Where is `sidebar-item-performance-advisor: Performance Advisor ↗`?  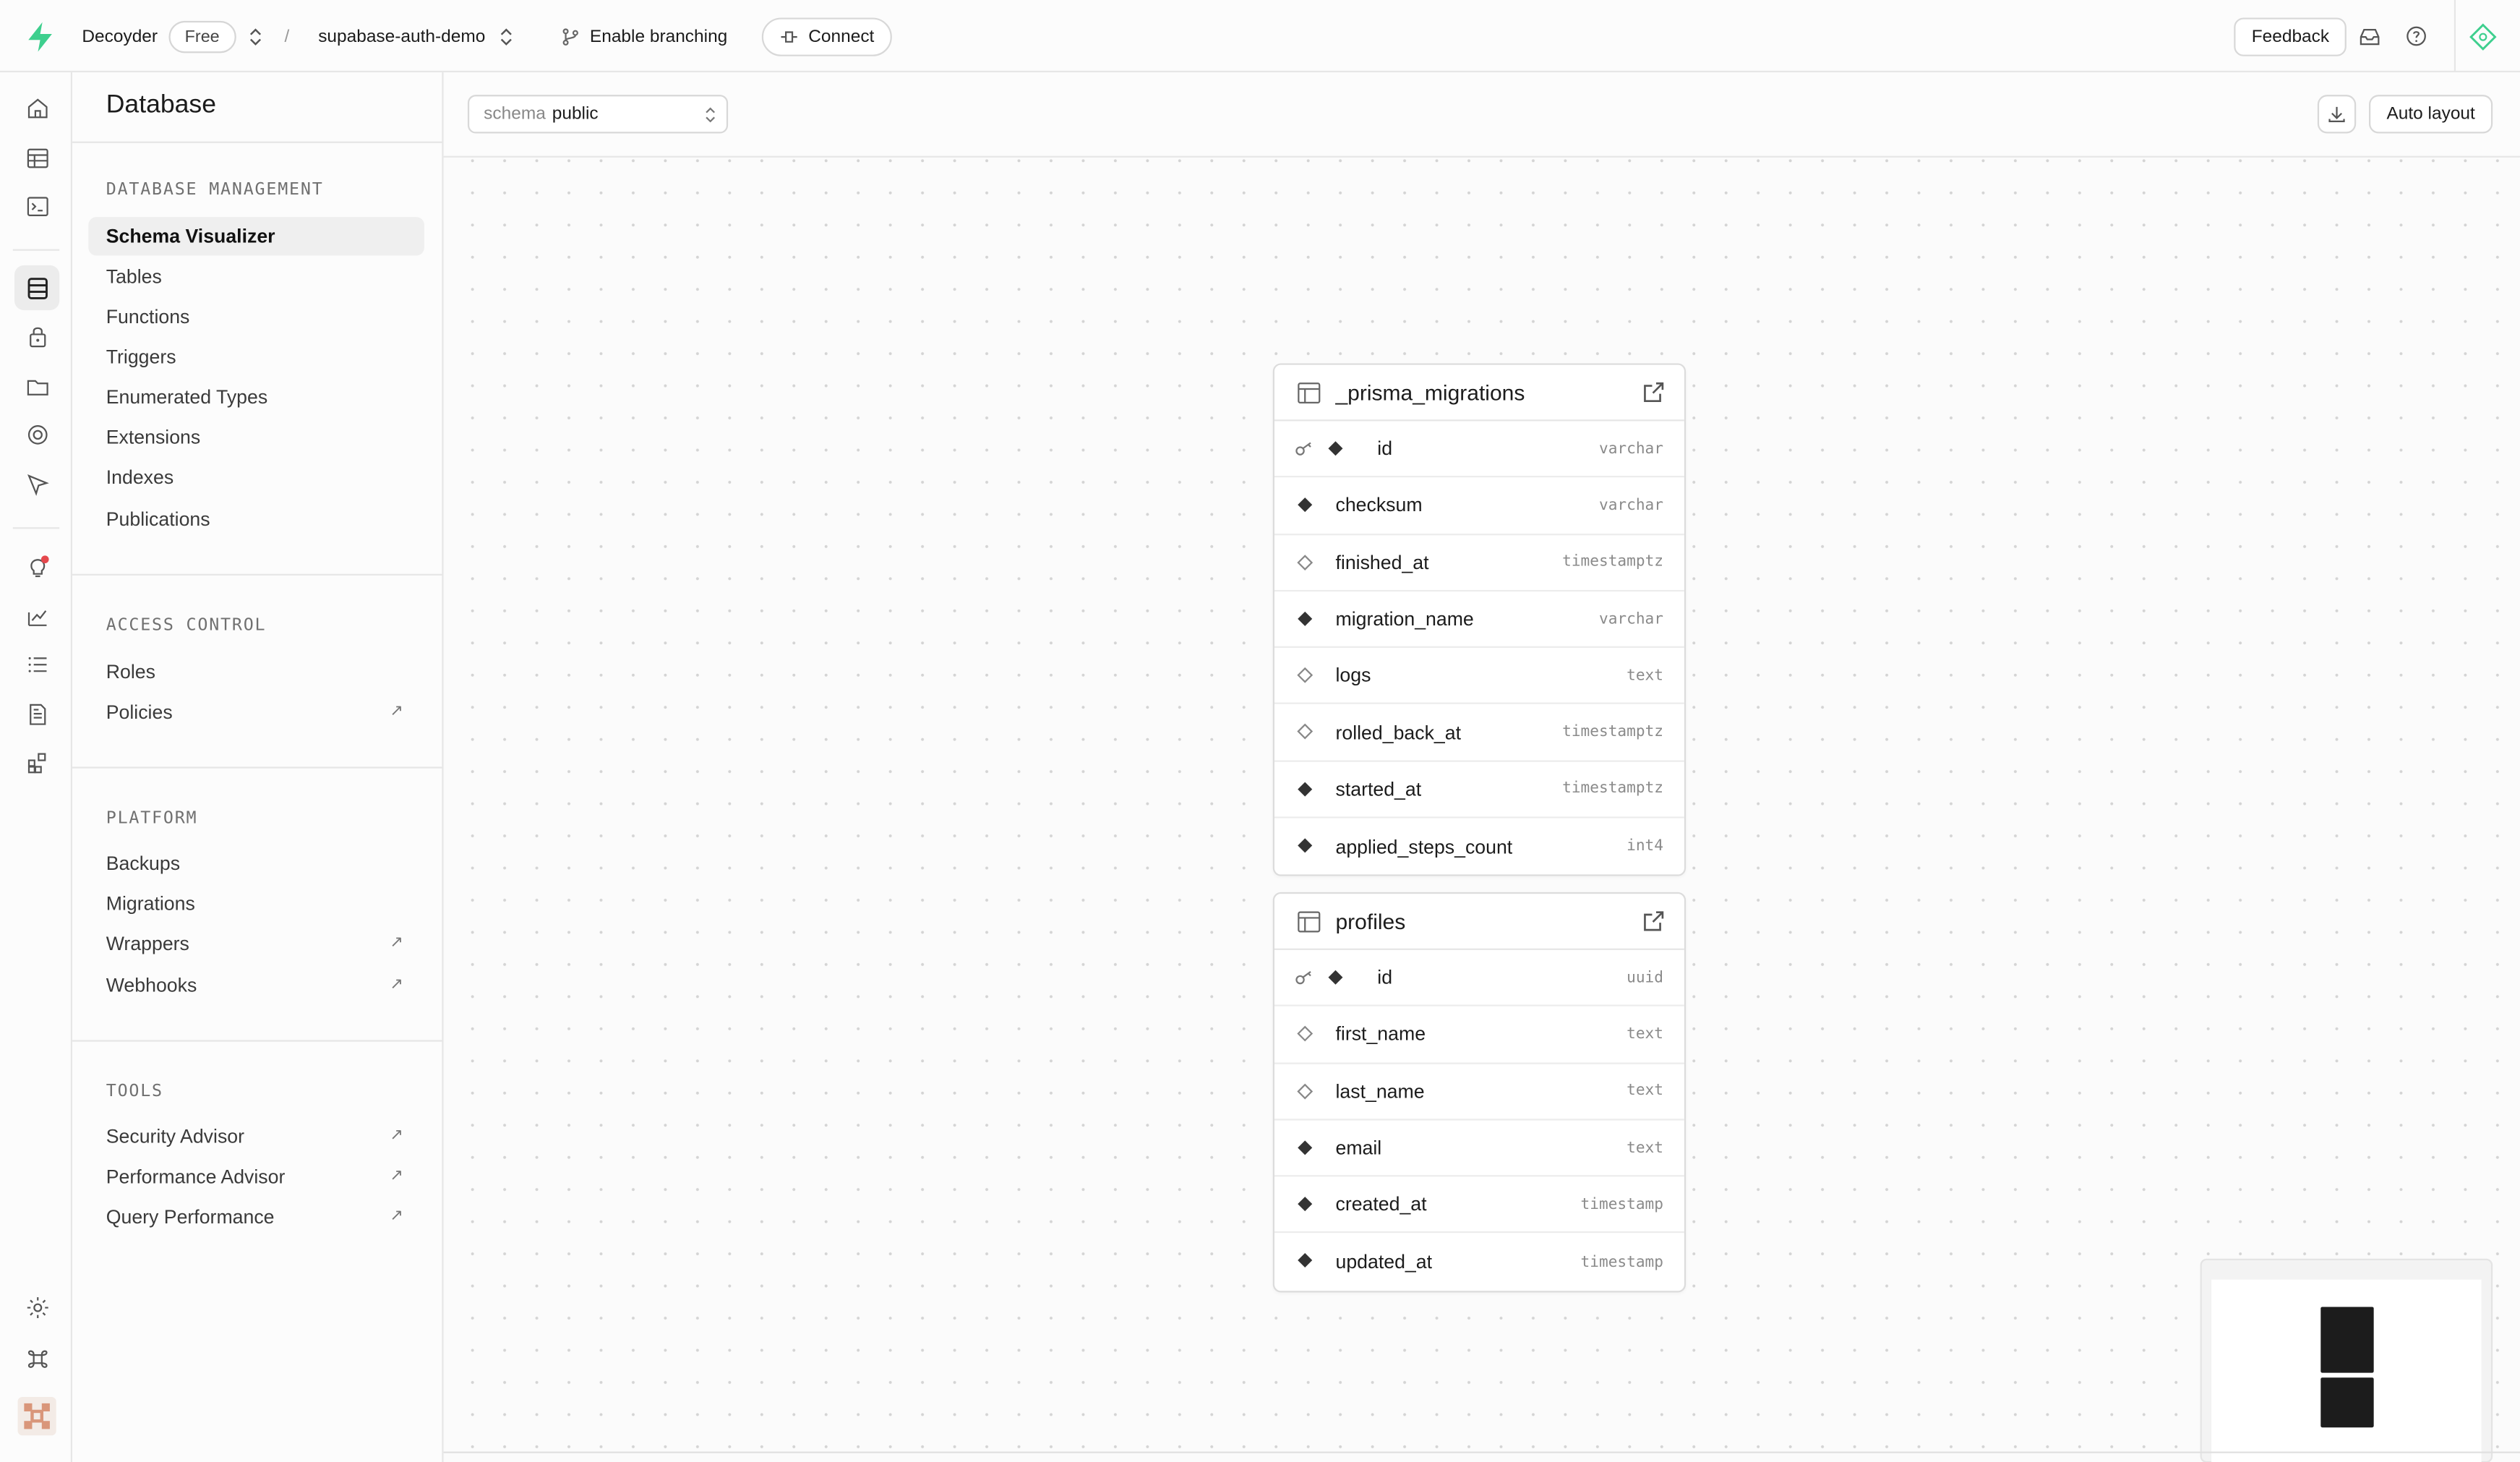 sidebar-item-performance-advisor: Performance Advisor ↗ is located at coordinates (256, 1177).